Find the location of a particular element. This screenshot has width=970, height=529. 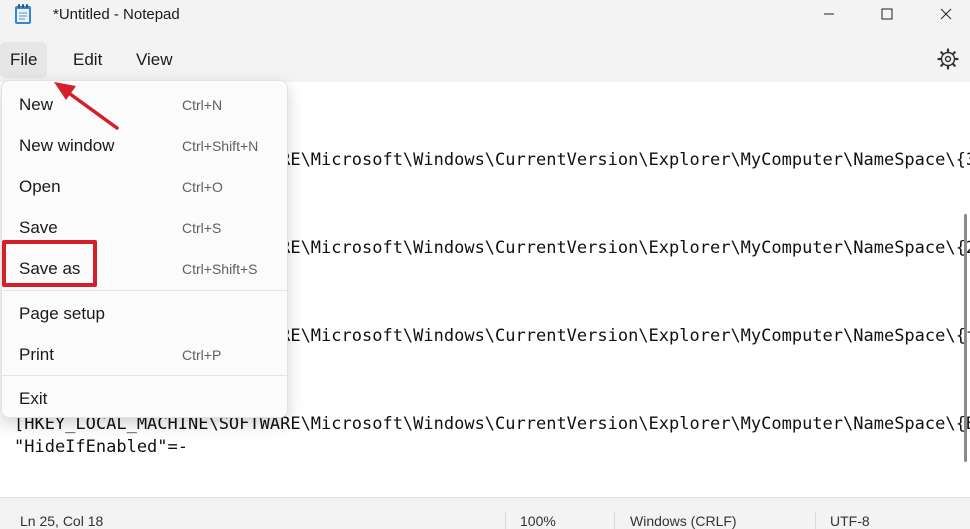

encoding: UTF-8 is located at coordinates (850, 521).